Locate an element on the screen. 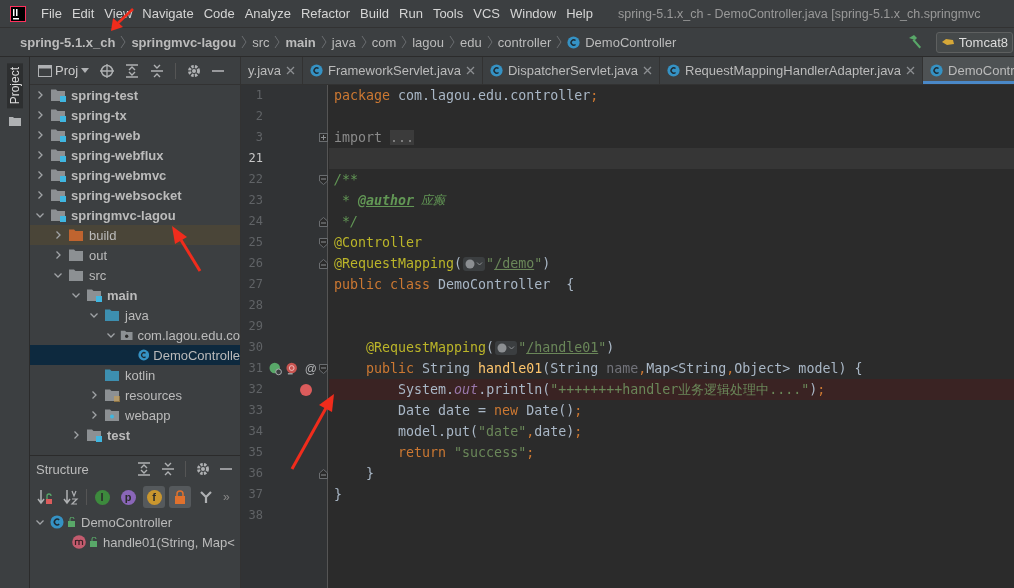 This screenshot has height=588, width=1014. breadcrumb-item: controller is located at coordinates (524, 42).